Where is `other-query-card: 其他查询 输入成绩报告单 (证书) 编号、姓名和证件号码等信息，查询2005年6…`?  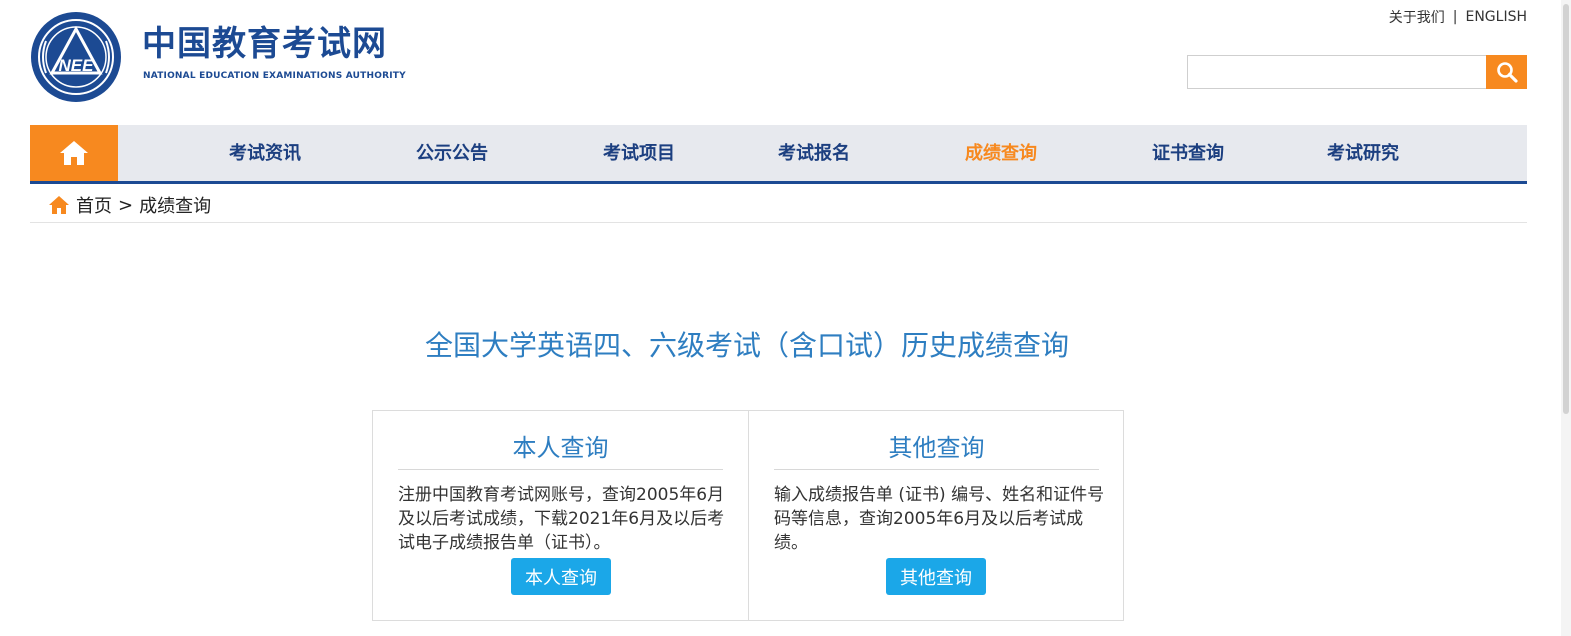 other-query-card: 其他查询 输入成绩报告单 (证书) 编号、姓名和证件号码等信息，查询2005年6… is located at coordinates (935, 515).